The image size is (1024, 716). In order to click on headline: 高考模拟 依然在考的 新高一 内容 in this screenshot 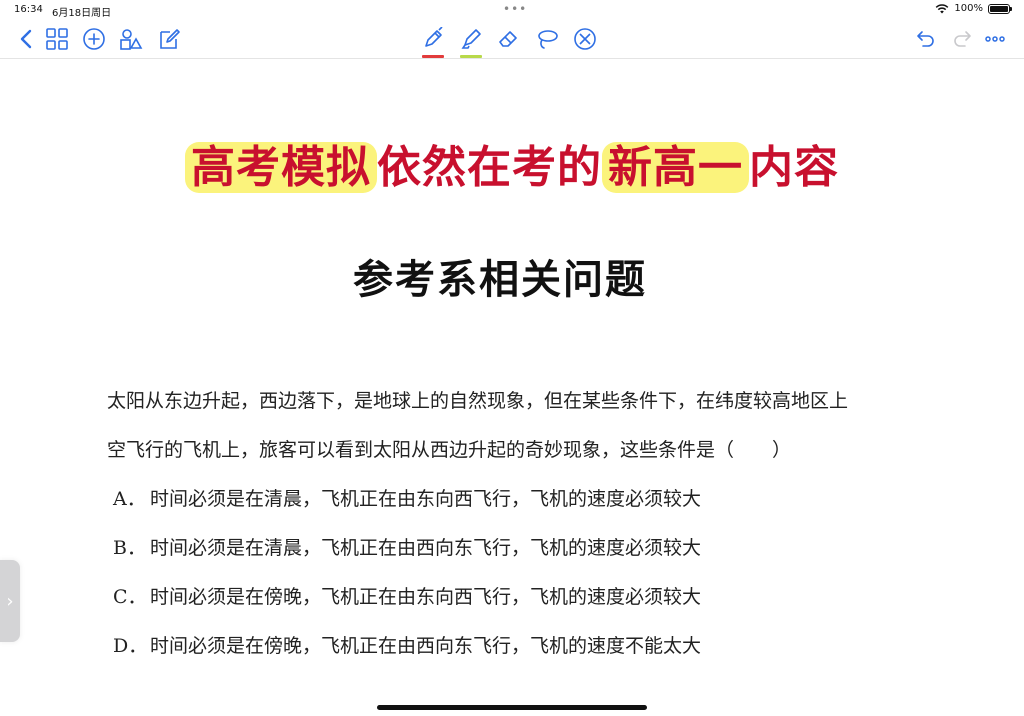, I will do `click(512, 163)`.